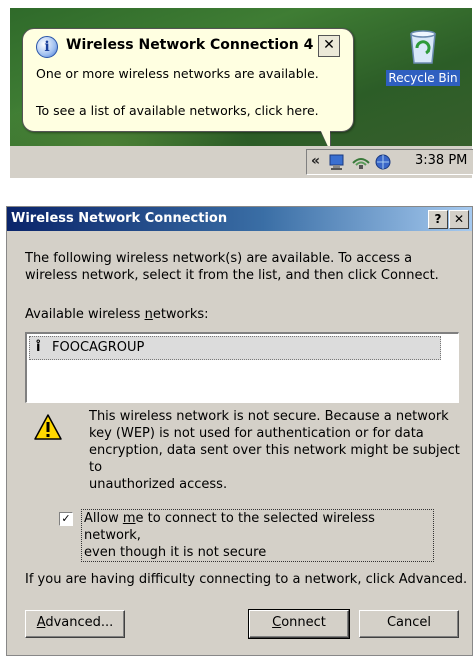 Image resolution: width=473 pixels, height=659 pixels. Describe the element at coordinates (85, 314) in the screenshot. I see `available-label-pre: Available wireless` at that location.